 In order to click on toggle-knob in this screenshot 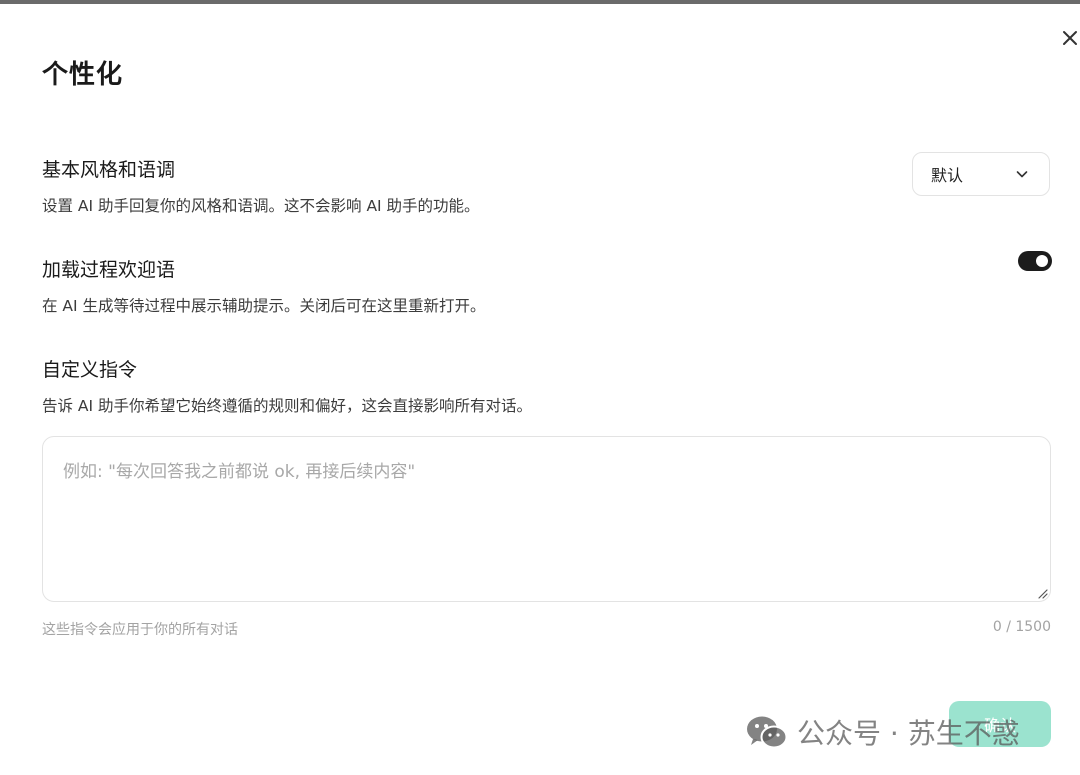, I will do `click(1042, 261)`.